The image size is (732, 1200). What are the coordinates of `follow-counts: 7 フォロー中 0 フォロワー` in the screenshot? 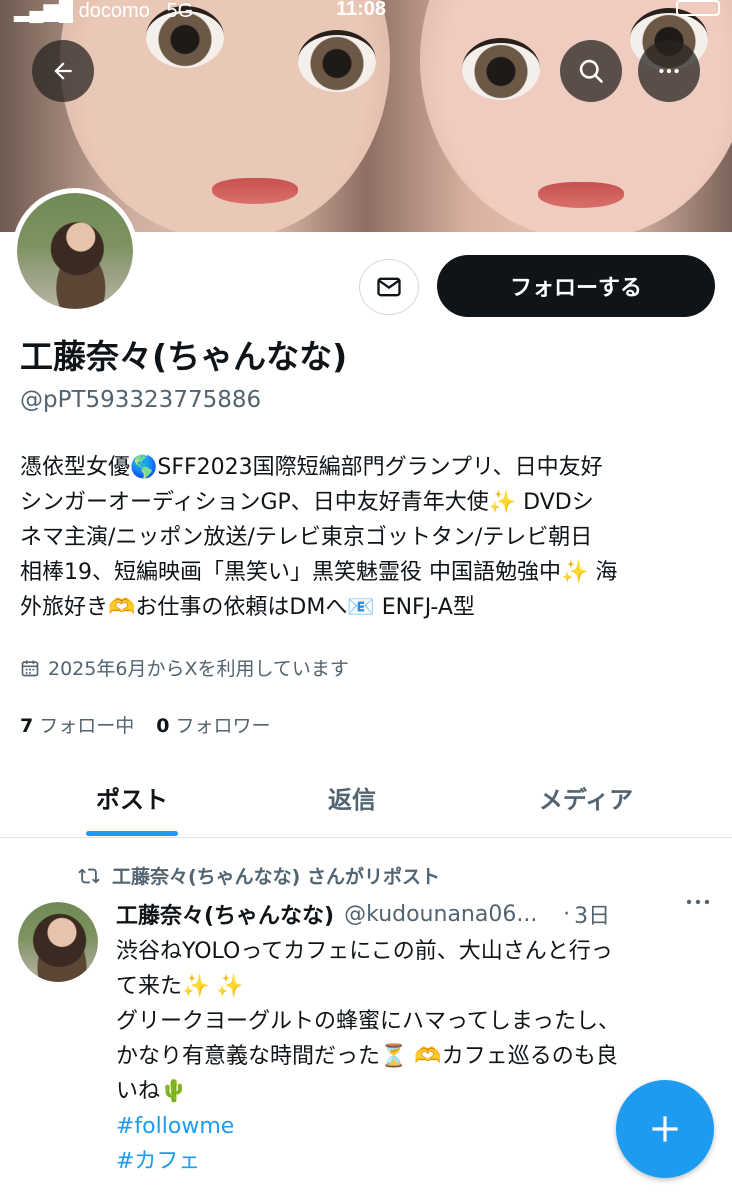 It's located at (145, 724).